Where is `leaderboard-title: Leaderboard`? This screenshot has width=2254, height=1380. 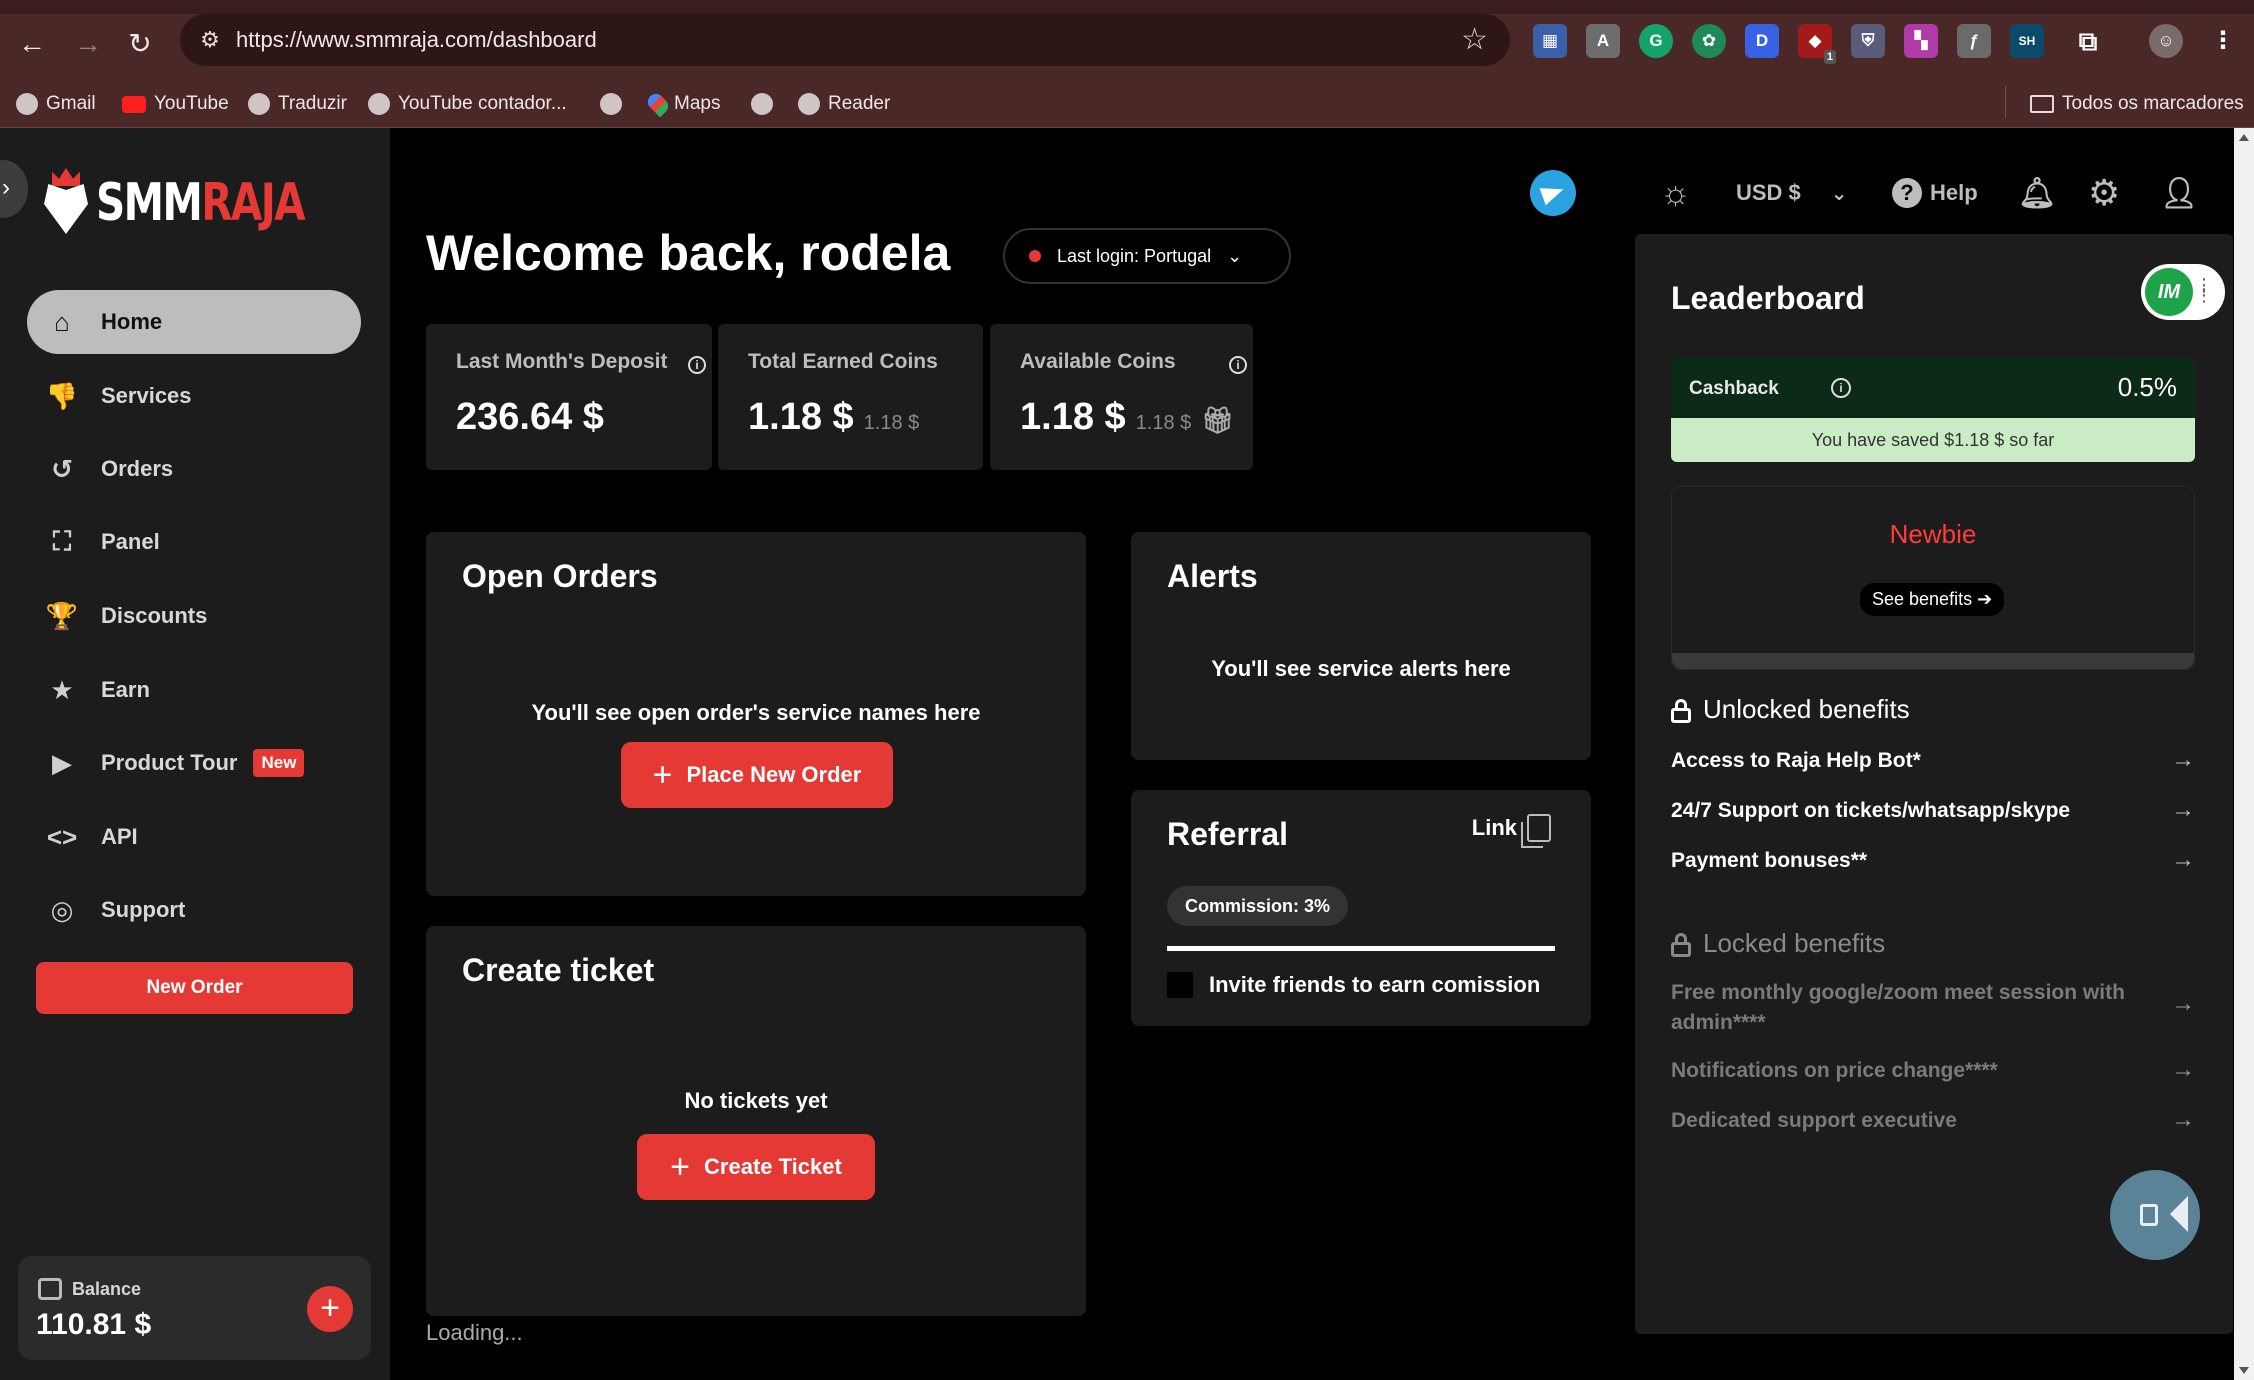
leaderboard-title: Leaderboard is located at coordinates (1768, 298).